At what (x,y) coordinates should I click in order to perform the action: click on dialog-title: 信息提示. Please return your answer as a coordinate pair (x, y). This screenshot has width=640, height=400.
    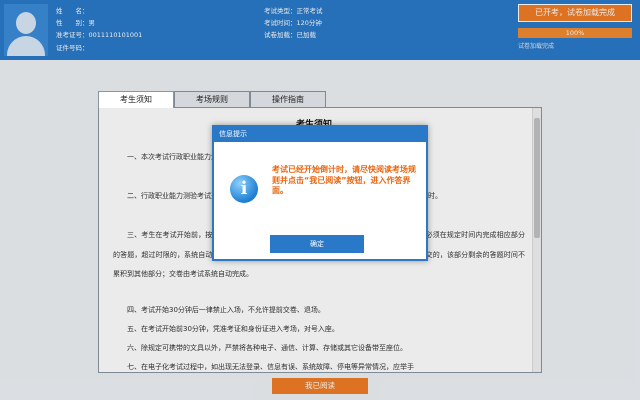
    Looking at the image, I should click on (320, 134).